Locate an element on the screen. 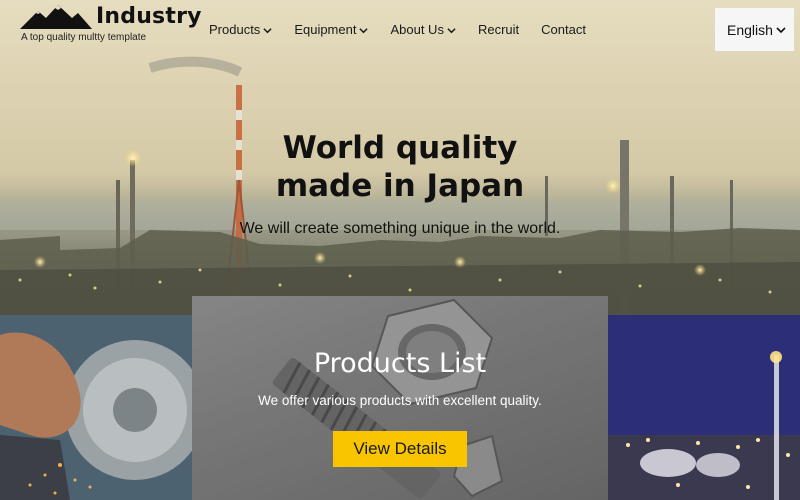 This screenshot has height=500, width=800. night-factory-image is located at coordinates (704, 407).